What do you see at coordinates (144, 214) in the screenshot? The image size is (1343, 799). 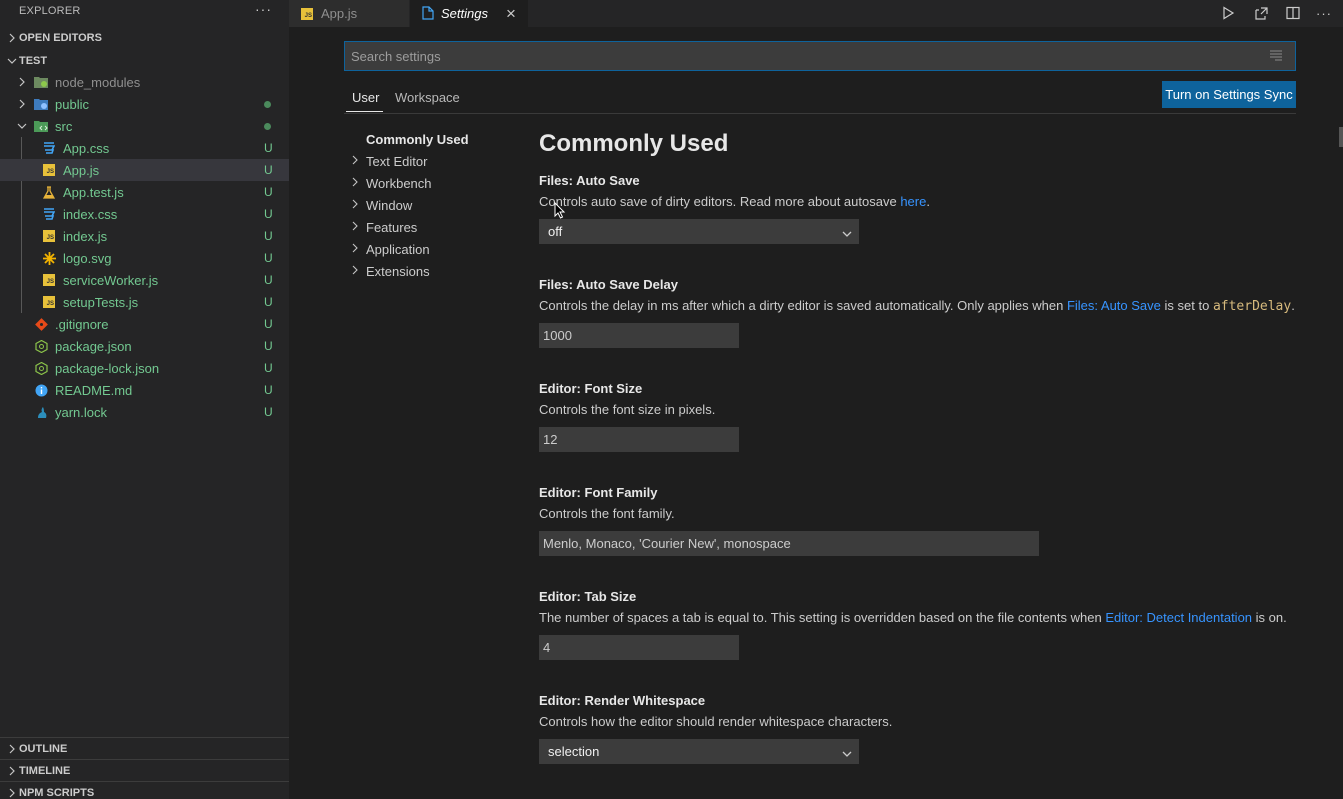 I see `tree-item-index-css: index.css U` at bounding box center [144, 214].